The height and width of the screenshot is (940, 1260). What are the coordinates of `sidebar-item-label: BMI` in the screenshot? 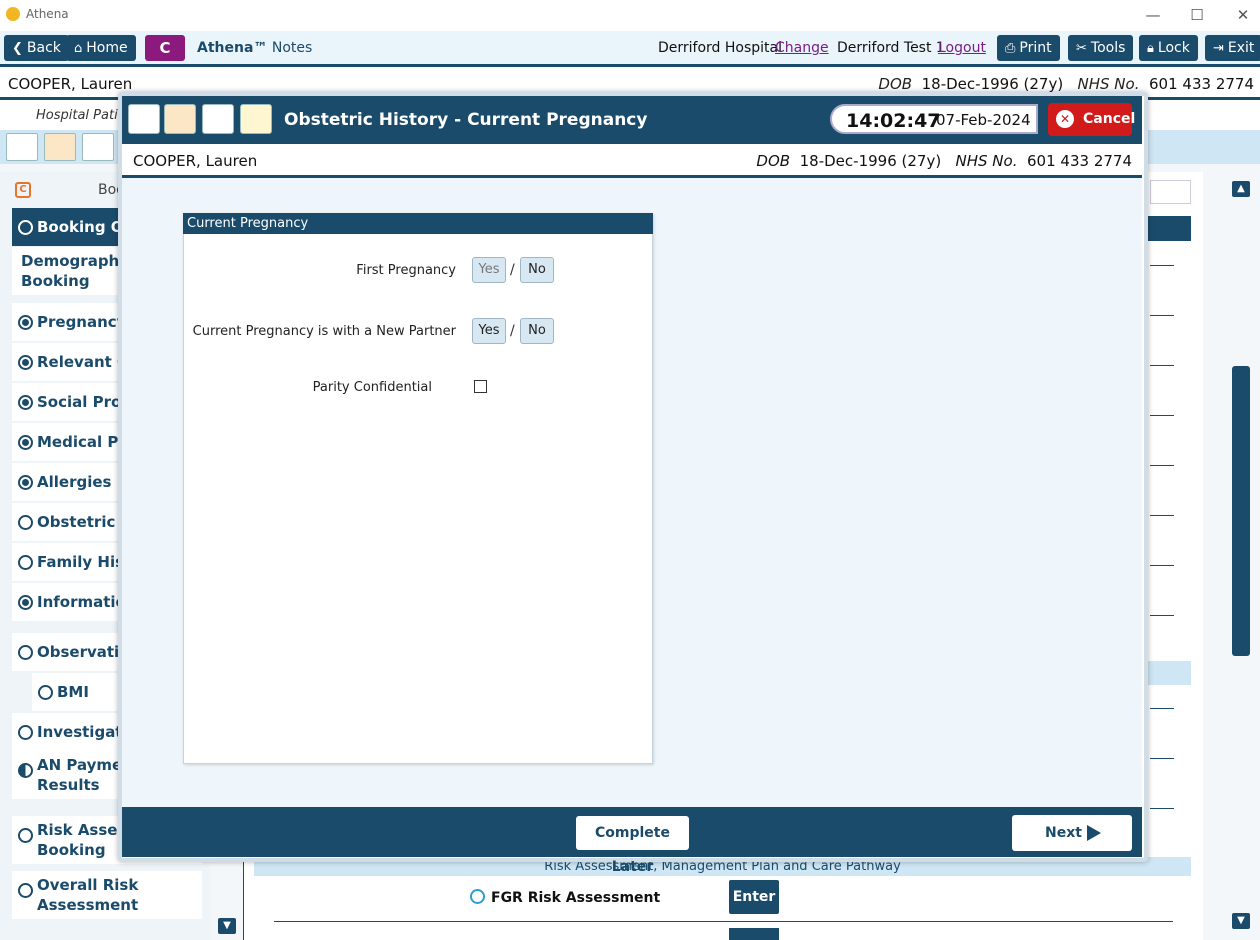 It's located at (73, 692).